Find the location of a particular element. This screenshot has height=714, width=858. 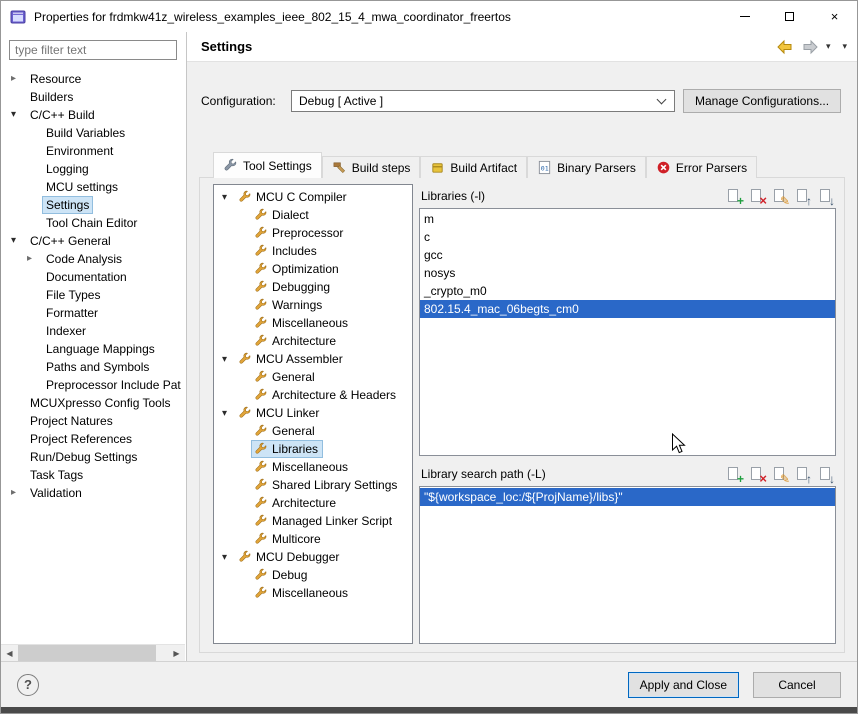

library-list-item: gcc is located at coordinates (627, 255).